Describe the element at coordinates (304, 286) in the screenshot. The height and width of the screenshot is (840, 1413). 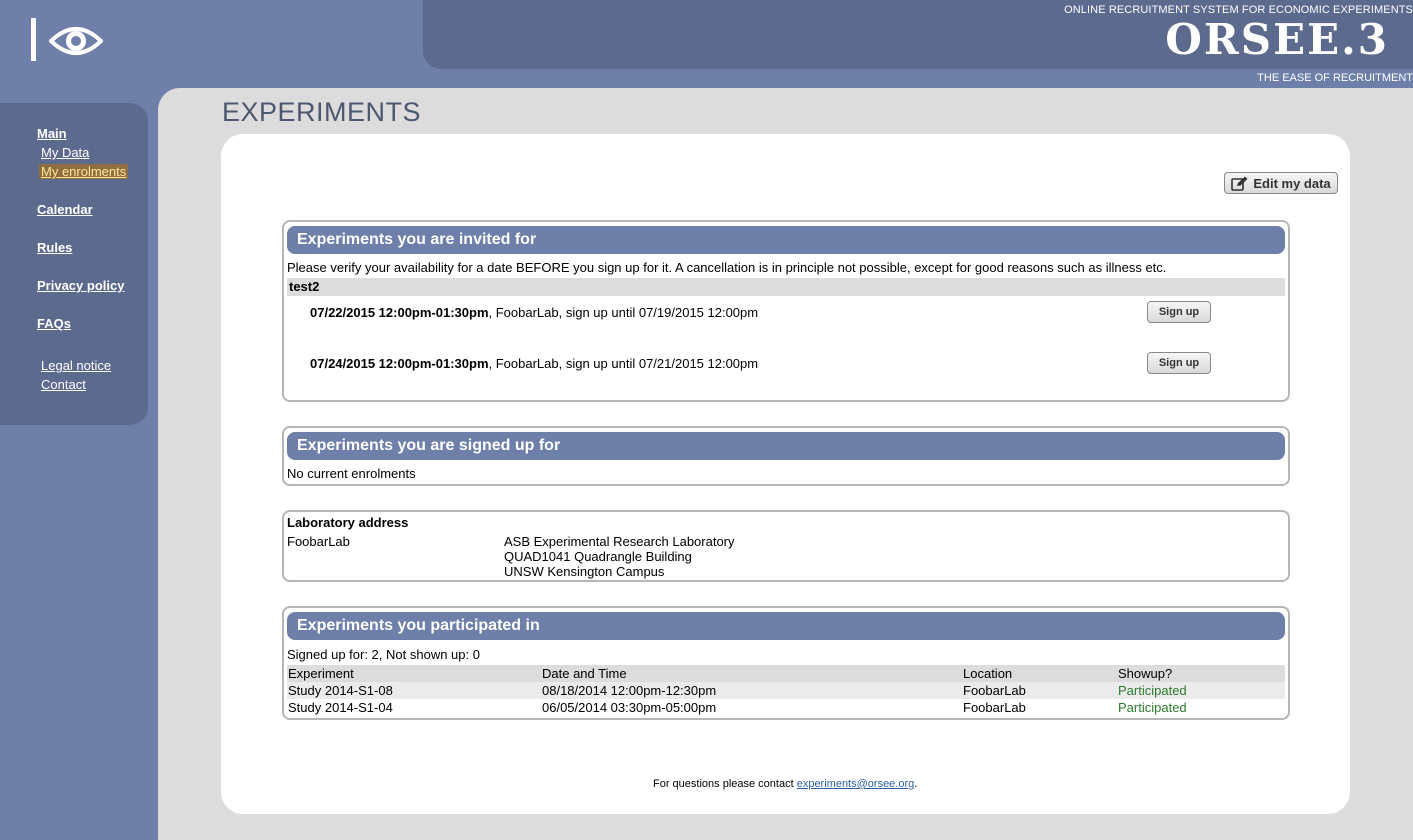
I see `experiment-name: test2` at that location.